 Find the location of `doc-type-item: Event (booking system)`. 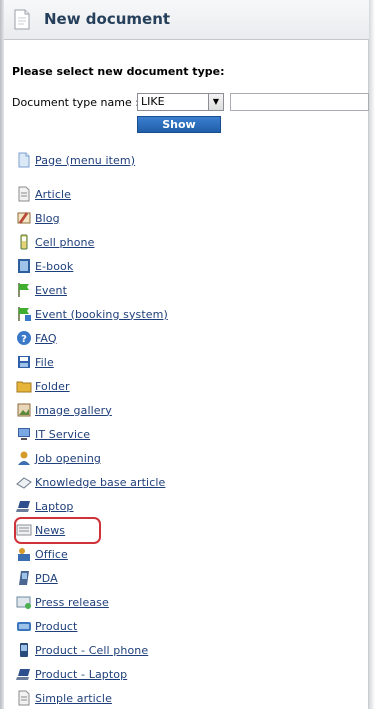

doc-type-item: Event (booking system) is located at coordinates (92, 314).